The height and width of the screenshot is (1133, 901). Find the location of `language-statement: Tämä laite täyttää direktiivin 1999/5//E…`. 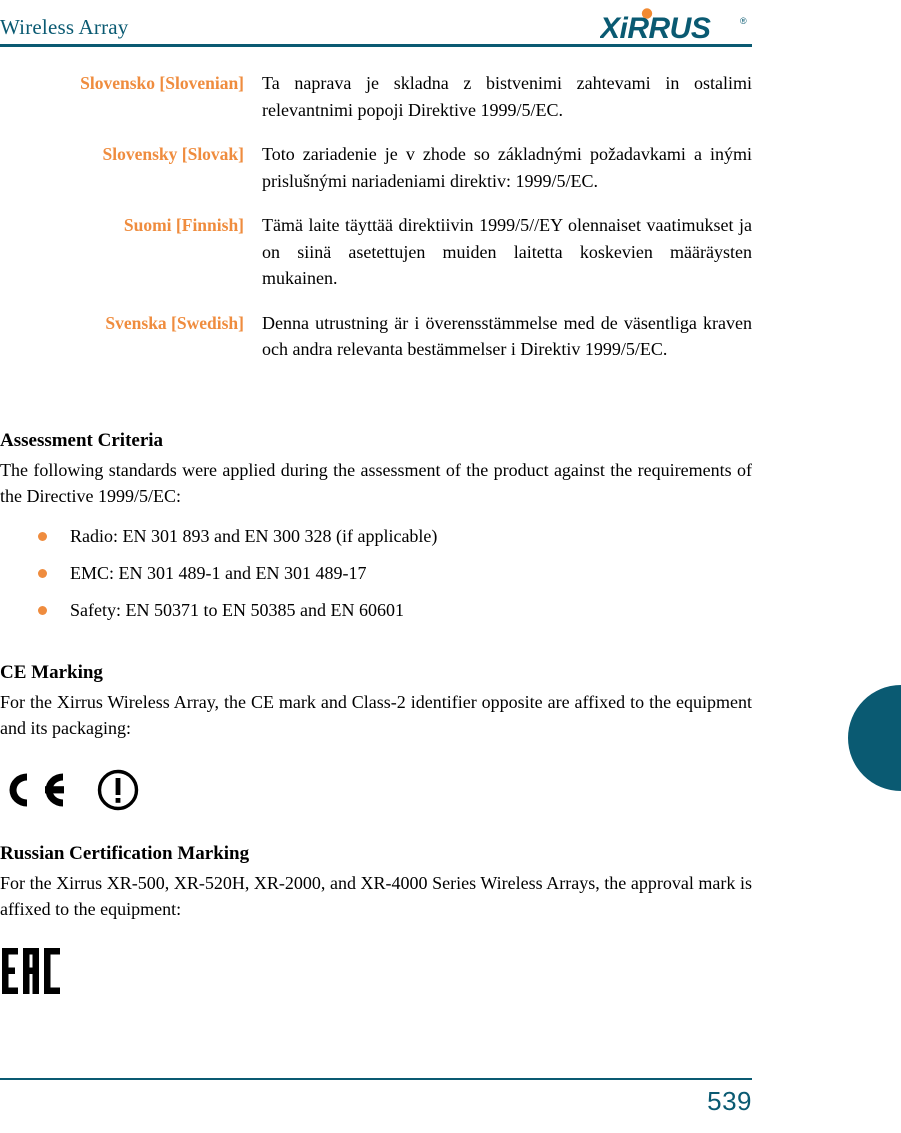

language-statement: Tämä laite täyttää direktiivin 1999/5//E… is located at coordinates (507, 251).